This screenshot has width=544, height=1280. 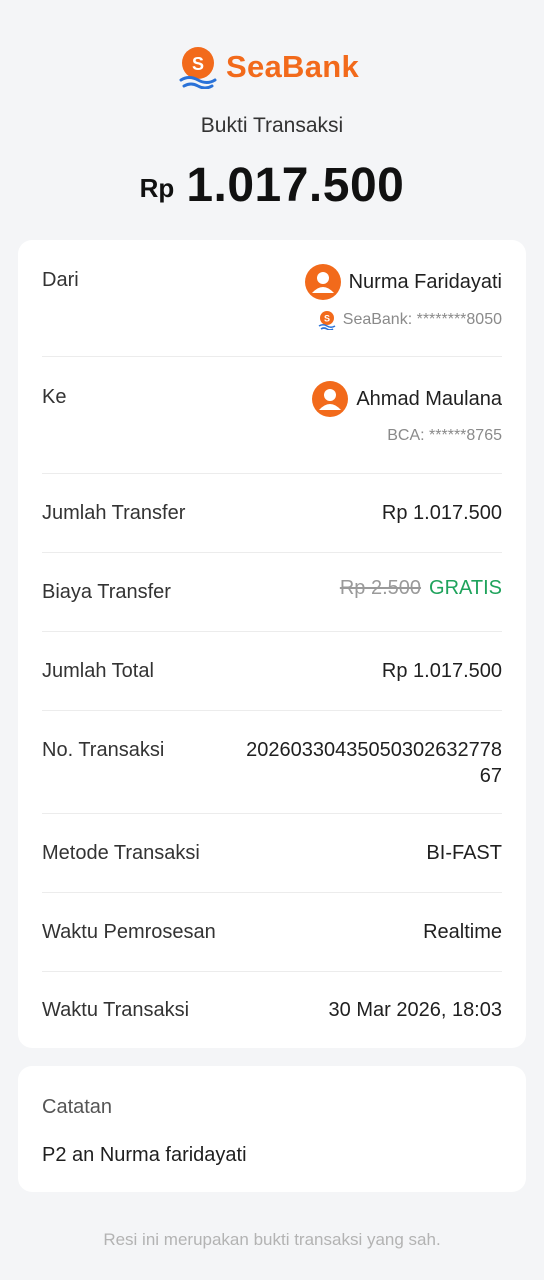 I want to click on detail-row-total: Jumlah Total Rp 1.017.500, so click(x=272, y=671).